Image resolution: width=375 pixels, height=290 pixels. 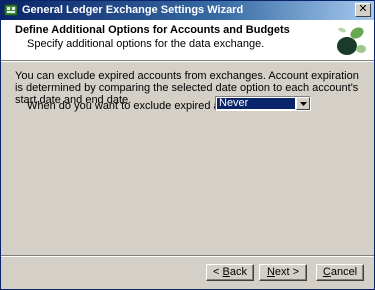 I want to click on window-title: General Ledger Exchange Settings Wizard, so click(x=133, y=10).